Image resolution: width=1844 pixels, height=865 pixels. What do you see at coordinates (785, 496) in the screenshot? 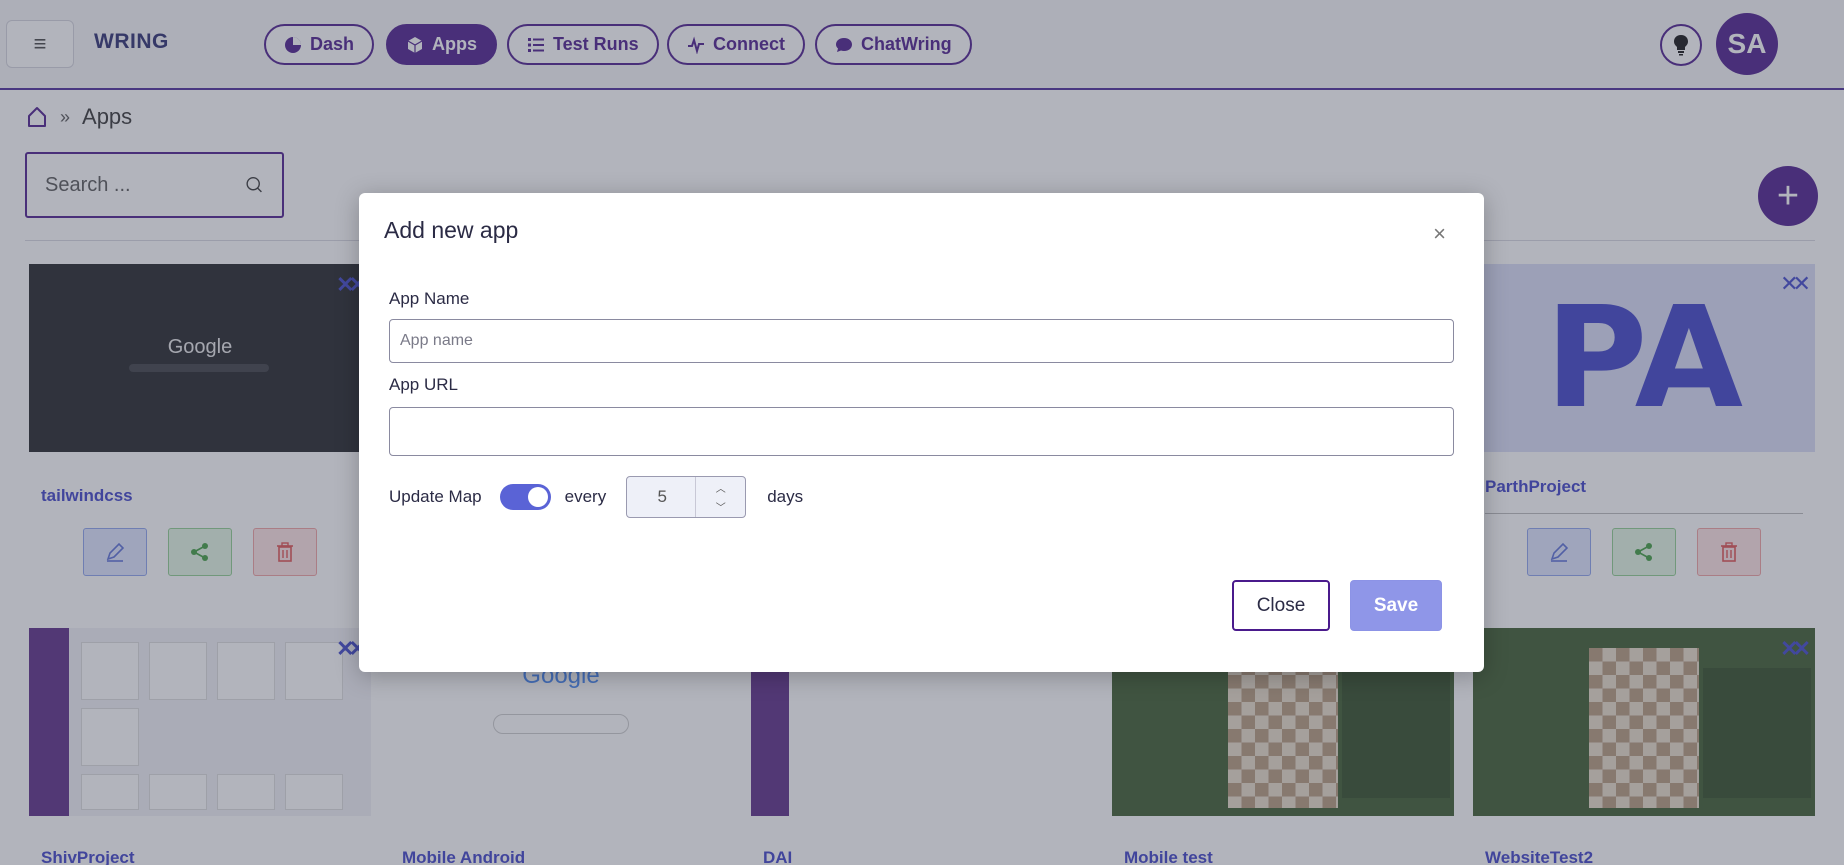
I see `days-label: days` at bounding box center [785, 496].